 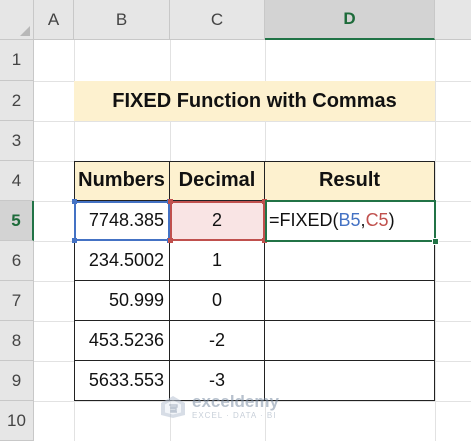 What do you see at coordinates (217, 301) in the screenshot?
I see `cell-c7: 0` at bounding box center [217, 301].